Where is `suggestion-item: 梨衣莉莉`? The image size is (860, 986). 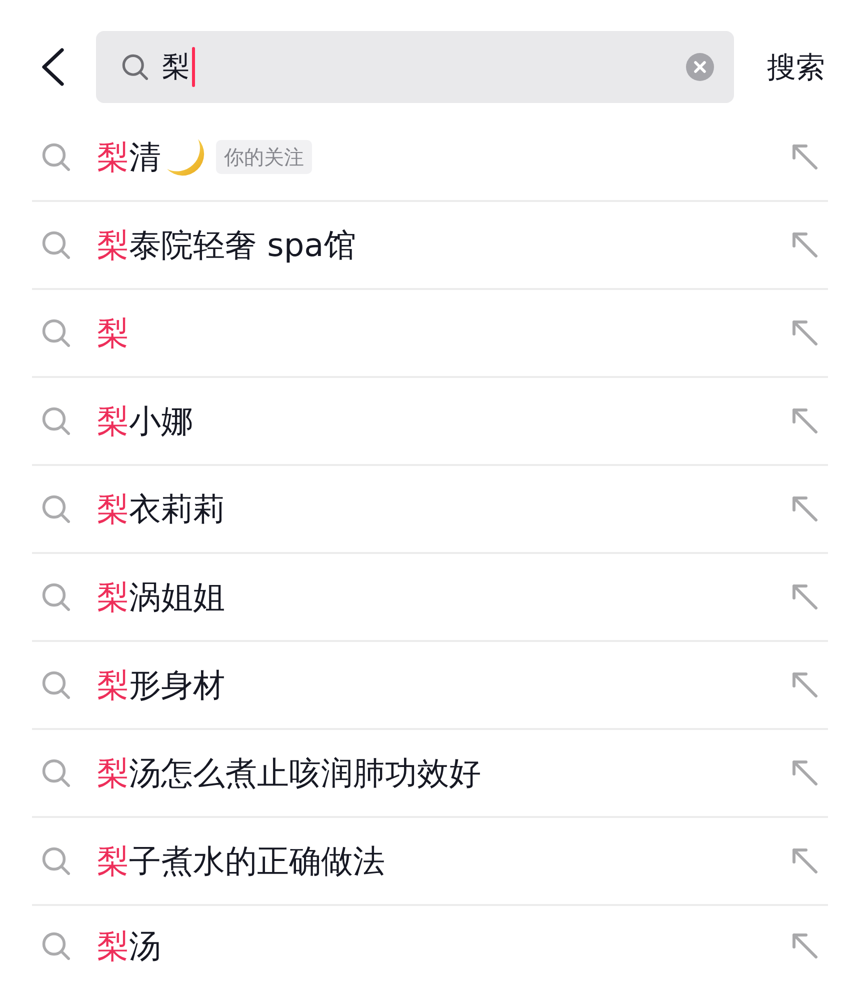
suggestion-item: 梨衣莉莉 is located at coordinates (430, 510).